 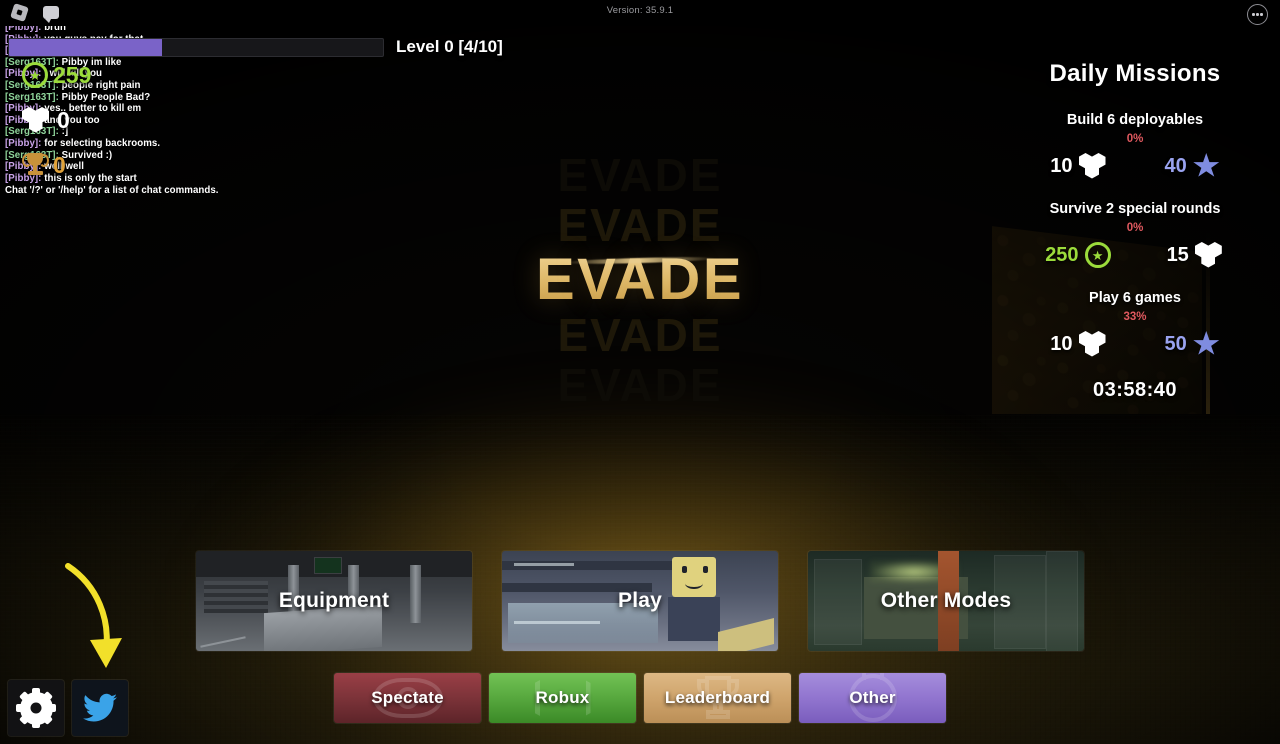 What do you see at coordinates (449, 46) in the screenshot?
I see `level-label: Level 0 [4/10]` at bounding box center [449, 46].